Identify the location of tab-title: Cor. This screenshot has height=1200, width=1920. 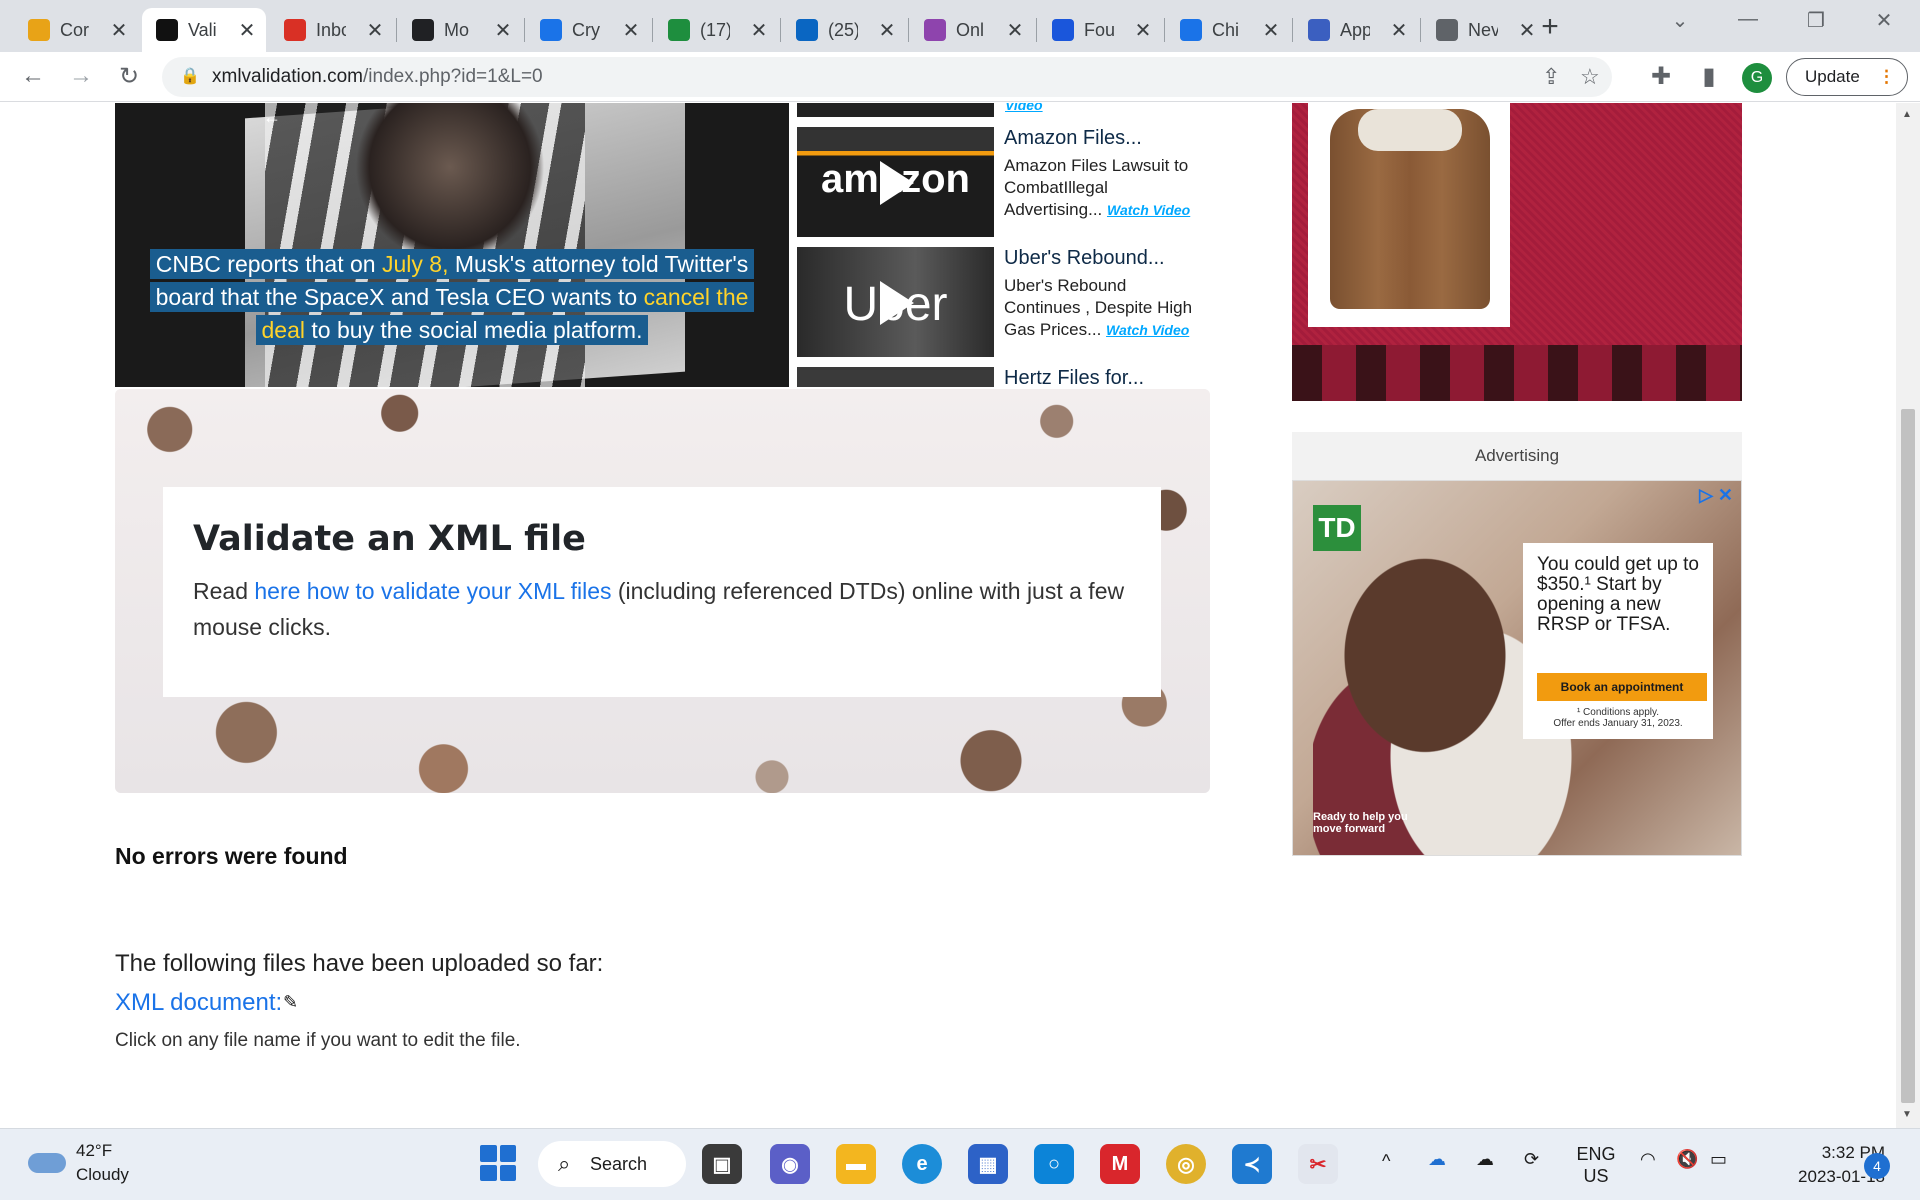
(75, 29).